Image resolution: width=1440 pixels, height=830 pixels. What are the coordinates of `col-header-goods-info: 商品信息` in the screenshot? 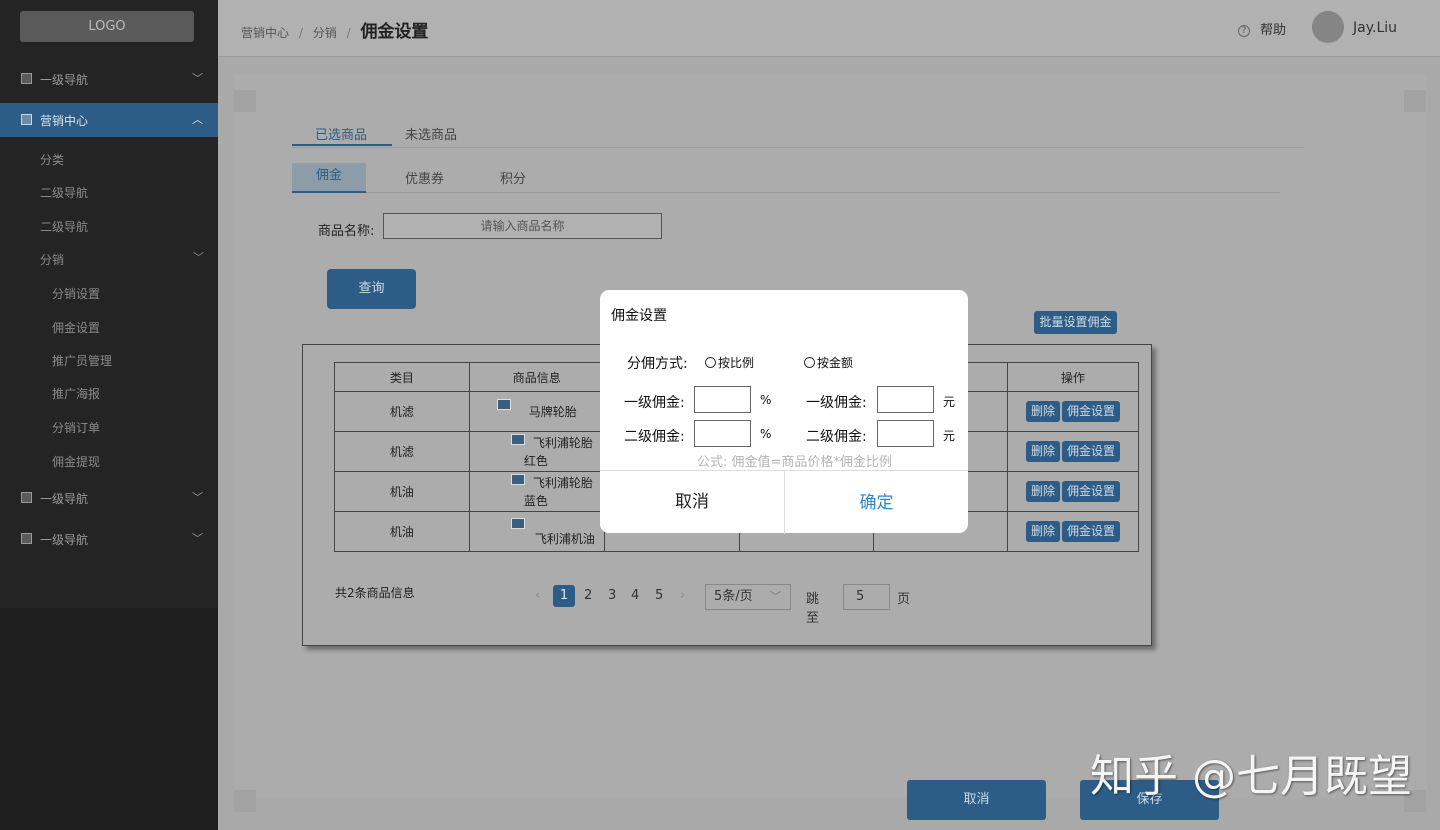 It's located at (536, 377).